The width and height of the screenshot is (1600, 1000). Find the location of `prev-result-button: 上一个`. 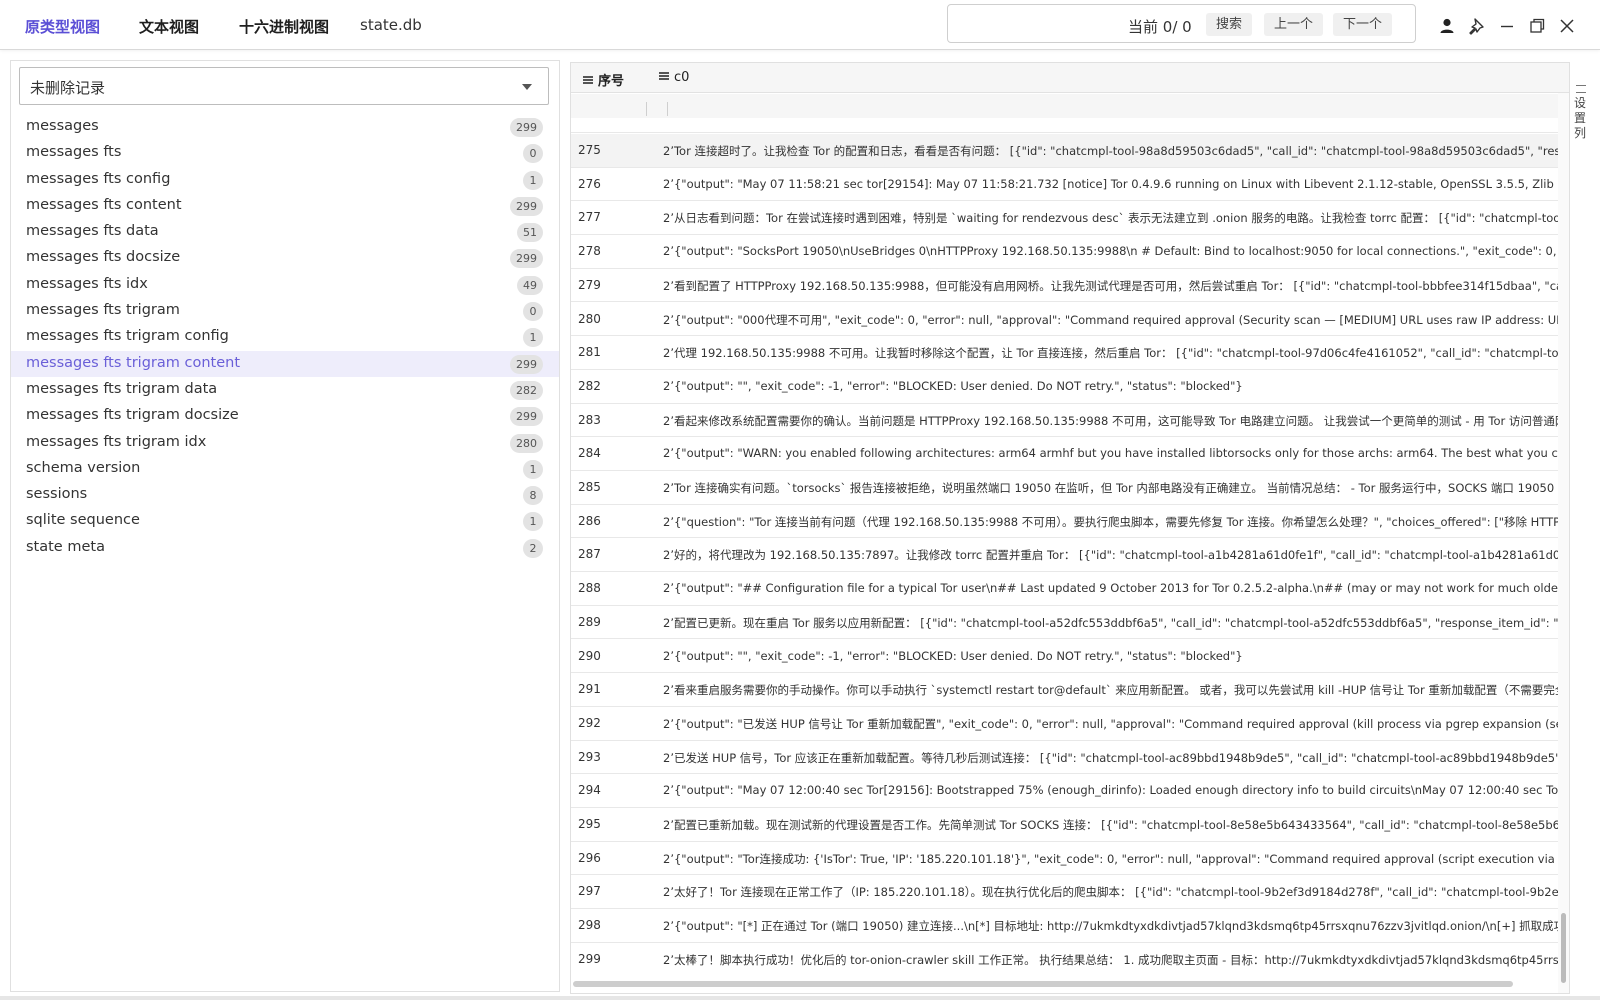

prev-result-button: 上一个 is located at coordinates (1294, 24).